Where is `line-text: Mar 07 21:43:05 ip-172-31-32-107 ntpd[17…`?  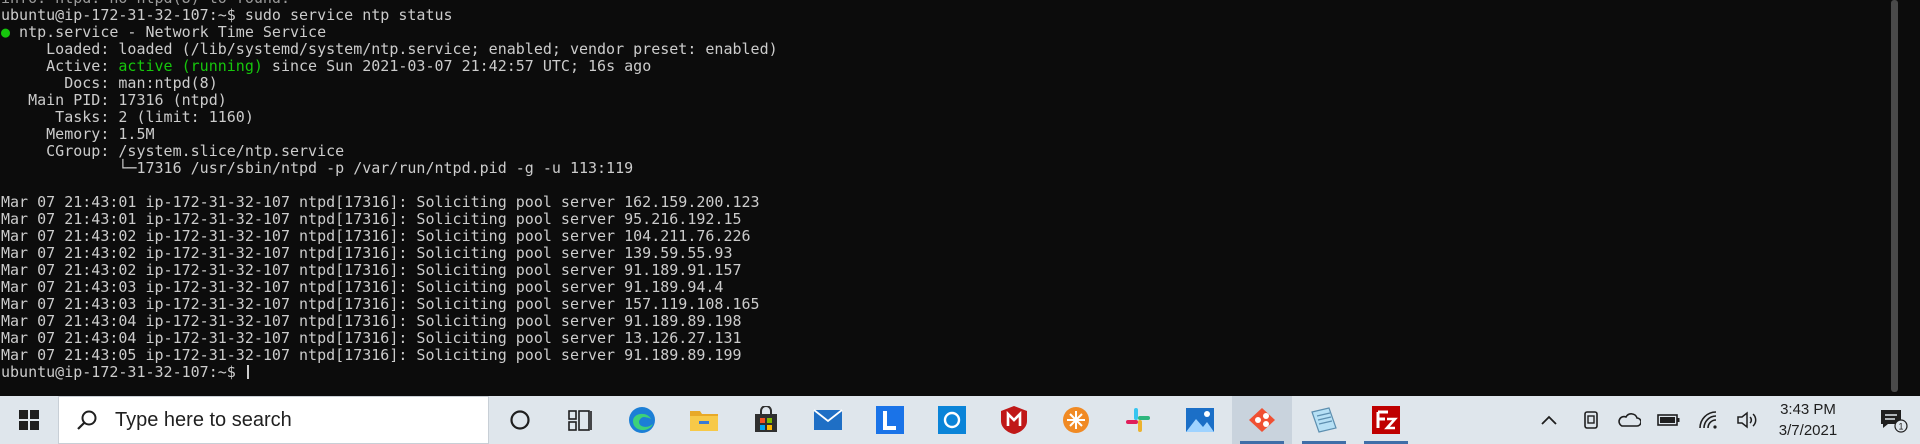 line-text: Mar 07 21:43:05 ip-172-31-32-107 ntpd[17… is located at coordinates (371, 355).